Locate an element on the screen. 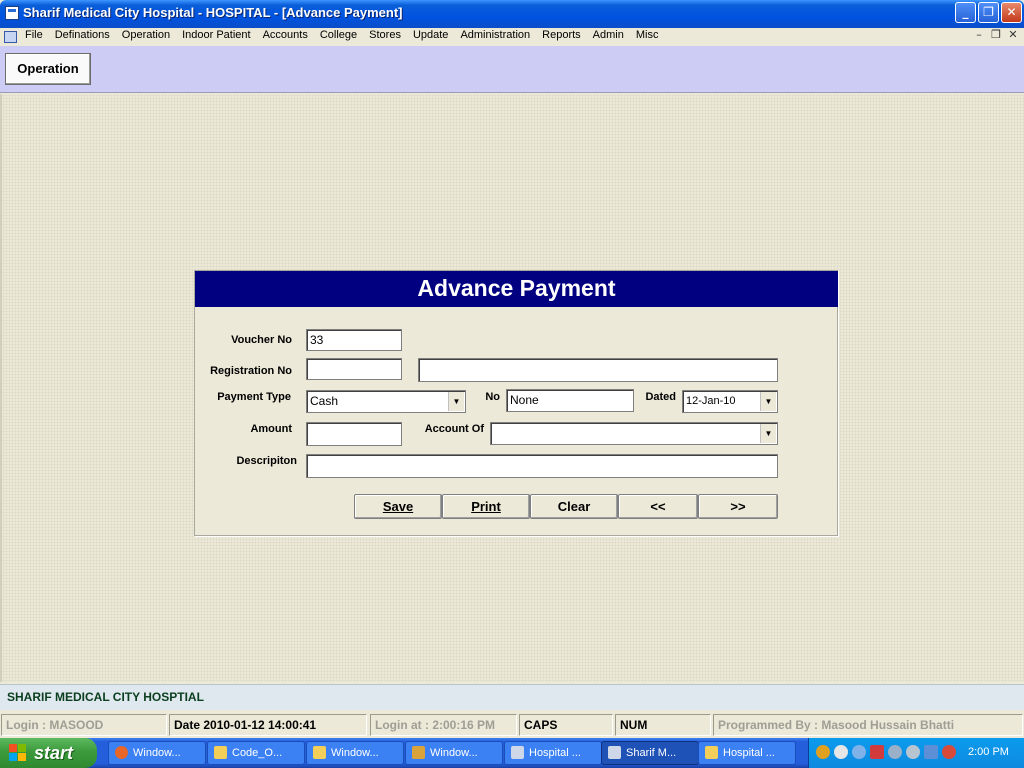 This screenshot has width=1024, height=768. minimize-button: _ is located at coordinates (965, 12).